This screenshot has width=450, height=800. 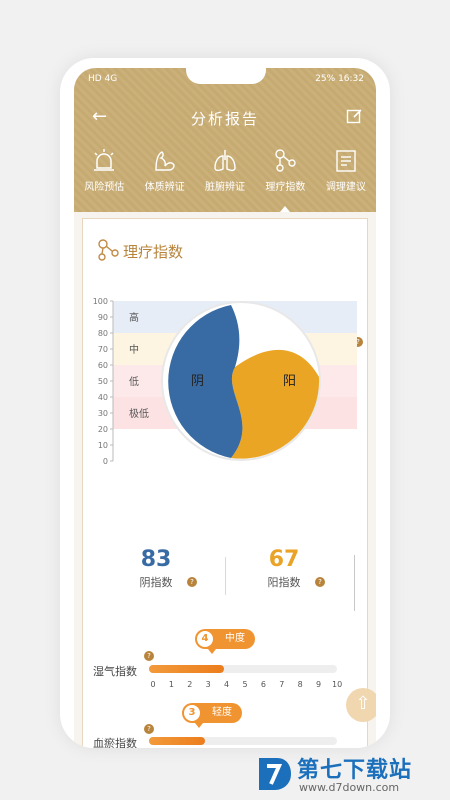 I want to click on clock-text: 16:32, so click(x=351, y=79).